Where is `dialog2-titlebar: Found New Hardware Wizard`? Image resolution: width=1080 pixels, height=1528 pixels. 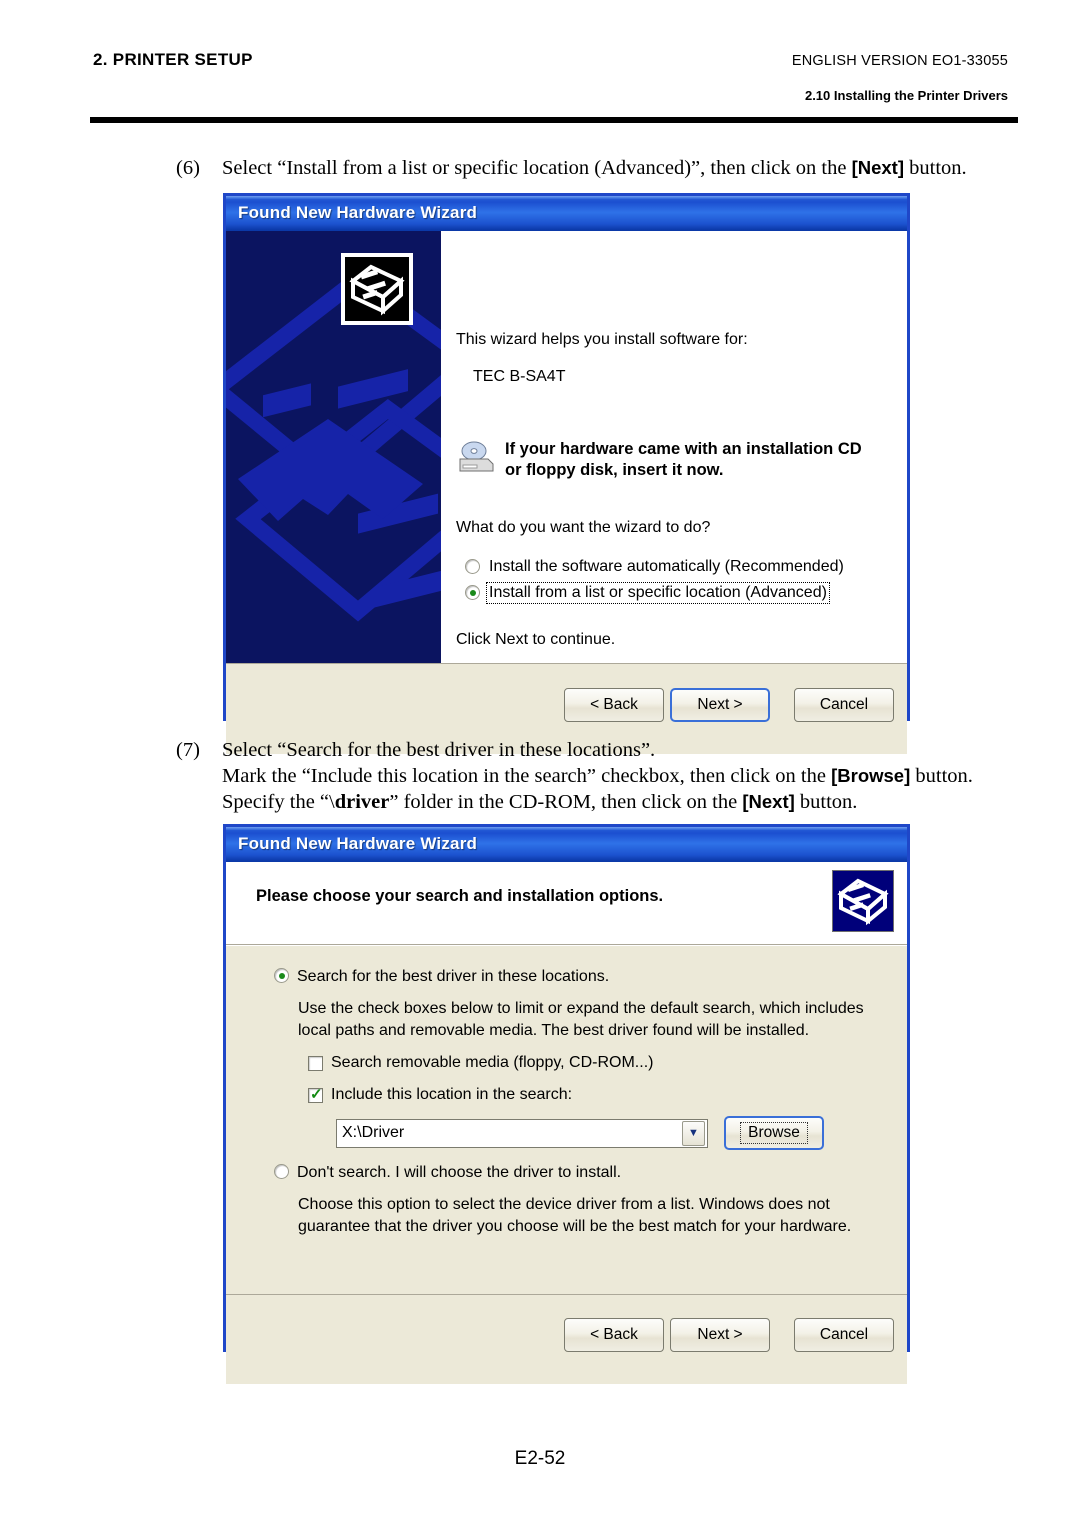
dialog2-titlebar: Found New Hardware Wizard is located at coordinates (566, 844).